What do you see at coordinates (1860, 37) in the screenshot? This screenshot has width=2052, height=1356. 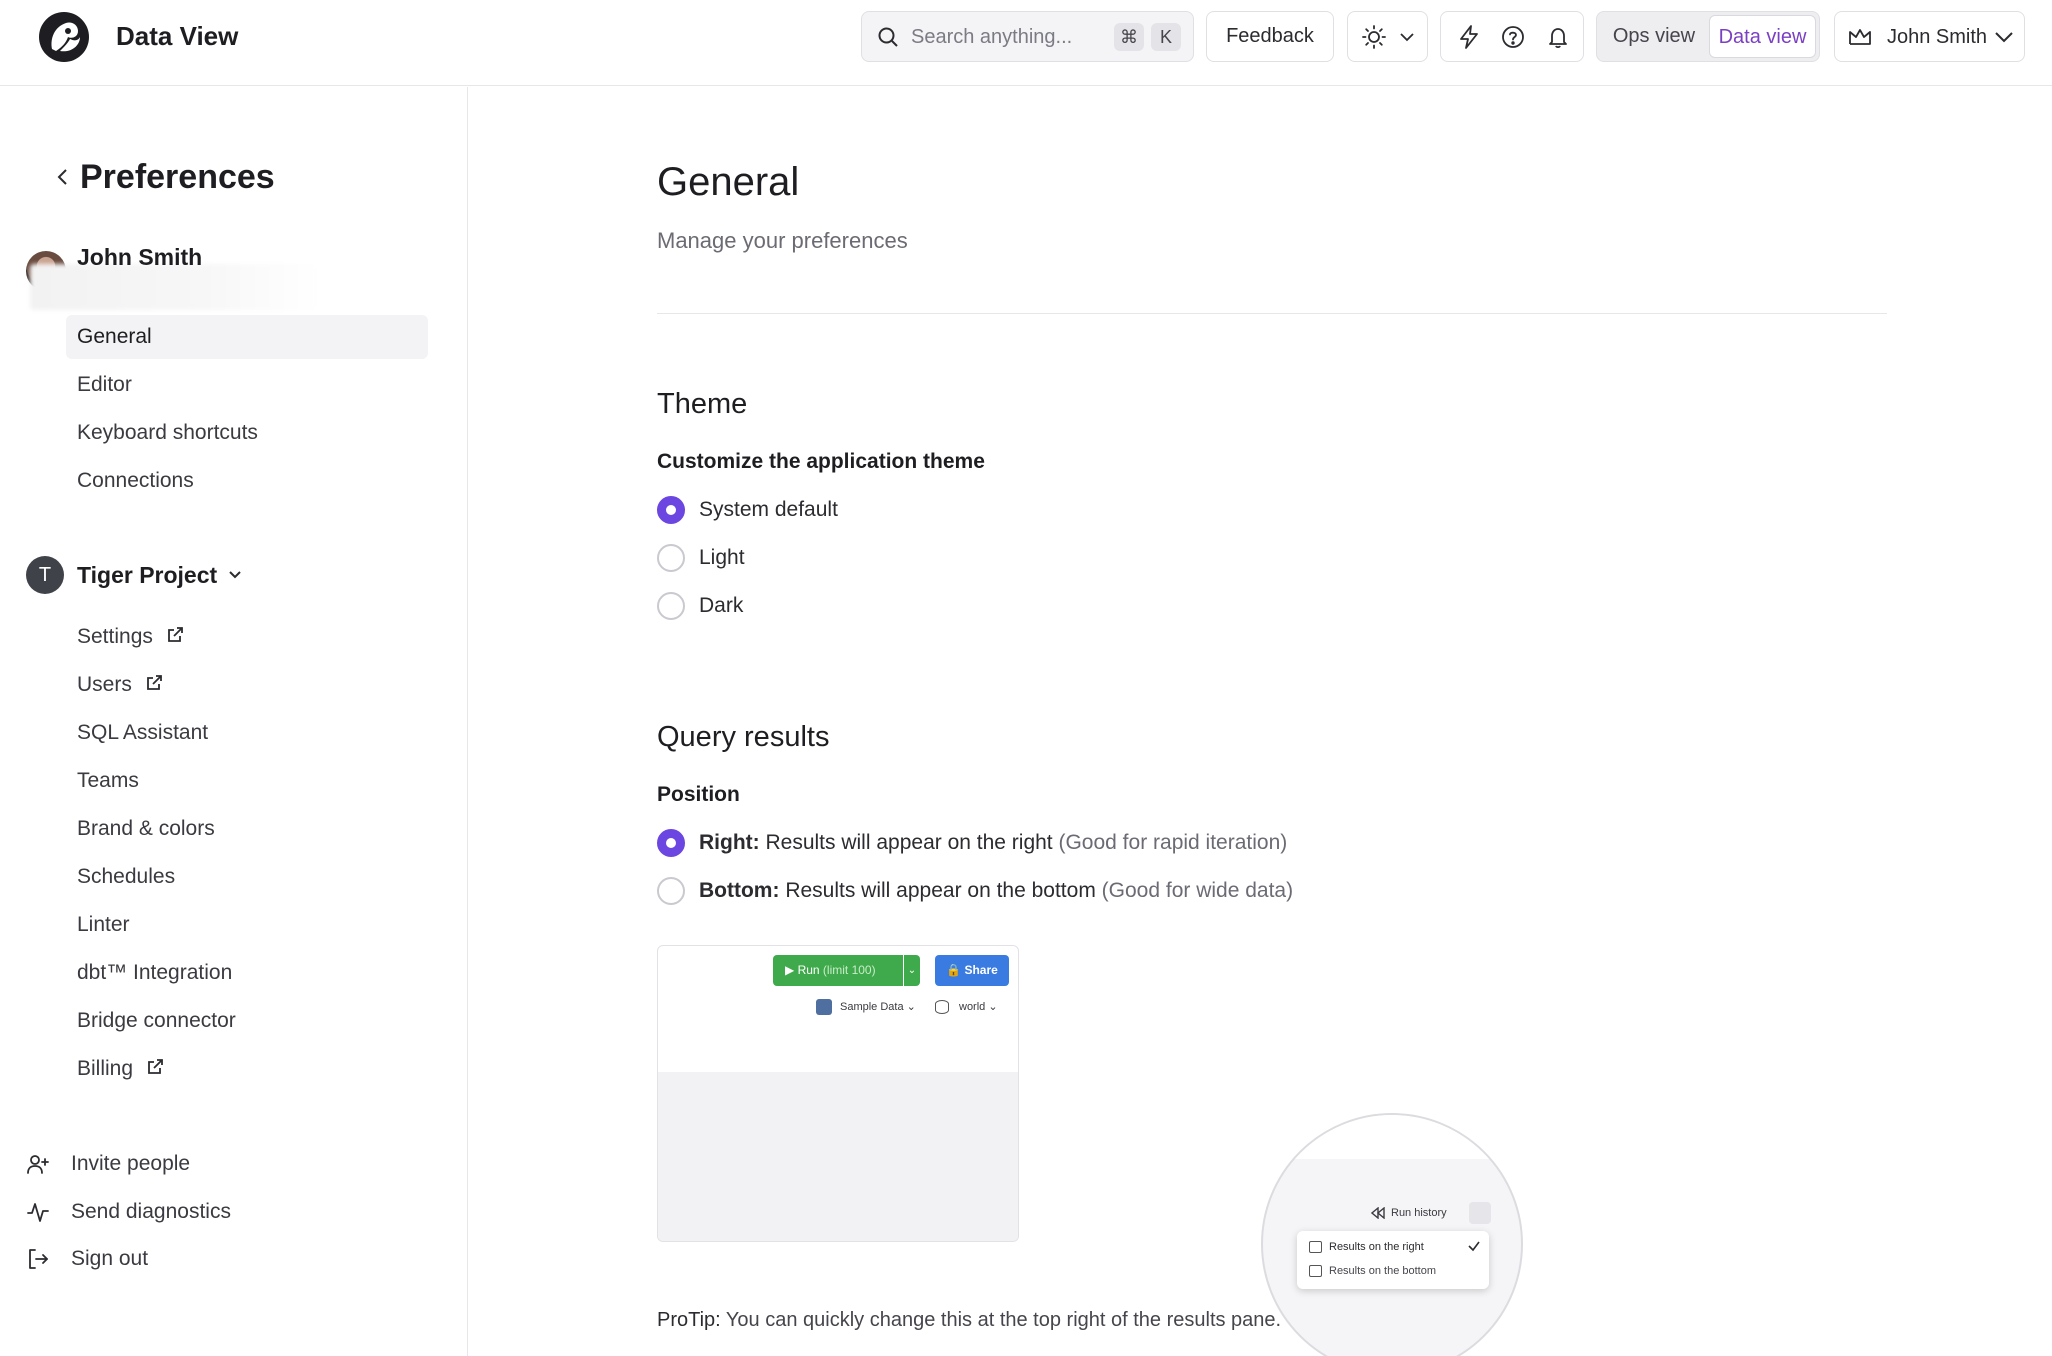 I see `crown-icon` at bounding box center [1860, 37].